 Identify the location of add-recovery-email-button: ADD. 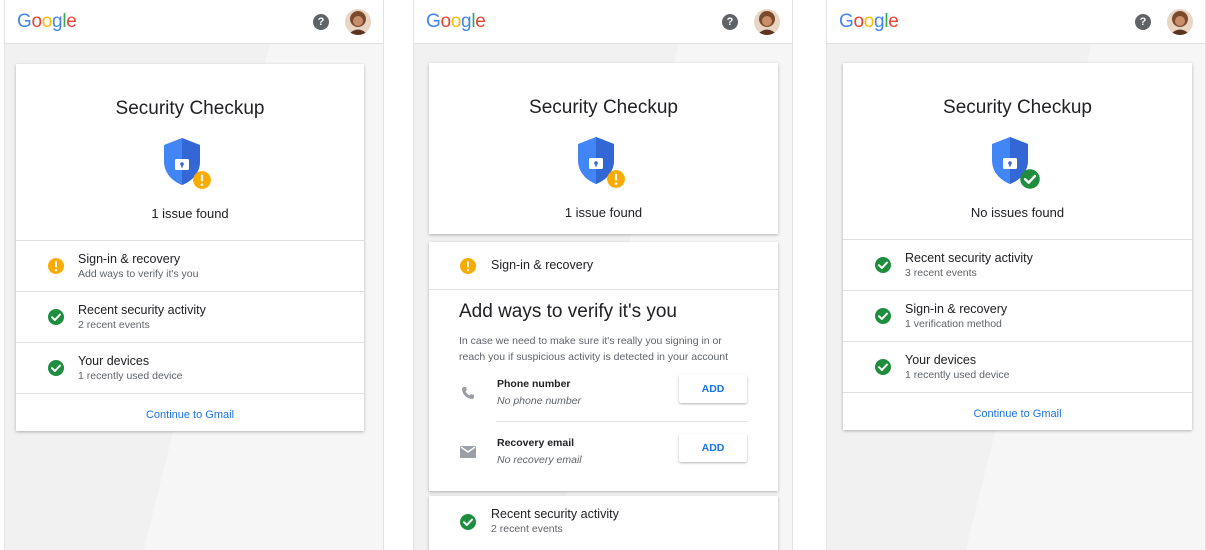
(713, 448).